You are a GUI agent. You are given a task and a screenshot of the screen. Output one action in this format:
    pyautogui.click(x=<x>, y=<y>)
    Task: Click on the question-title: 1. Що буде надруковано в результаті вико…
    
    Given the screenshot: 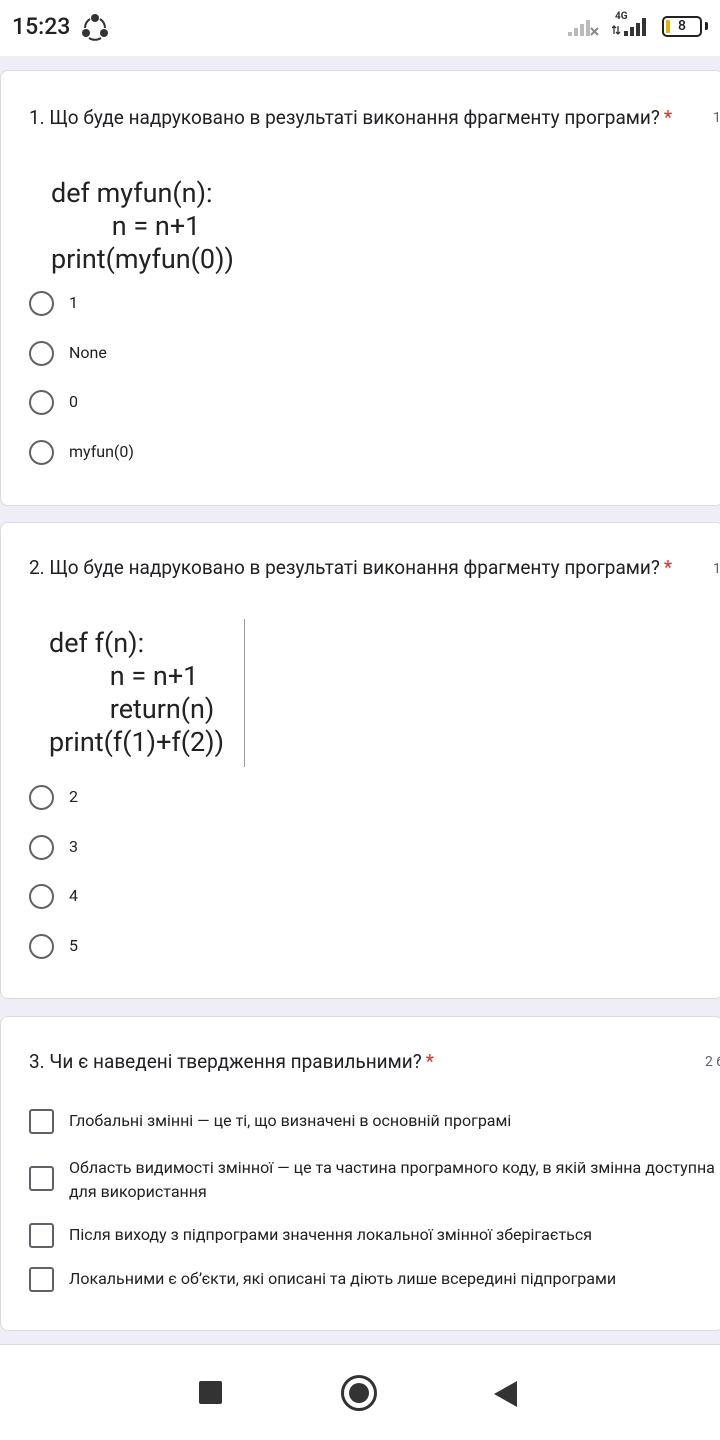 What is the action you would take?
    pyautogui.click(x=350, y=117)
    